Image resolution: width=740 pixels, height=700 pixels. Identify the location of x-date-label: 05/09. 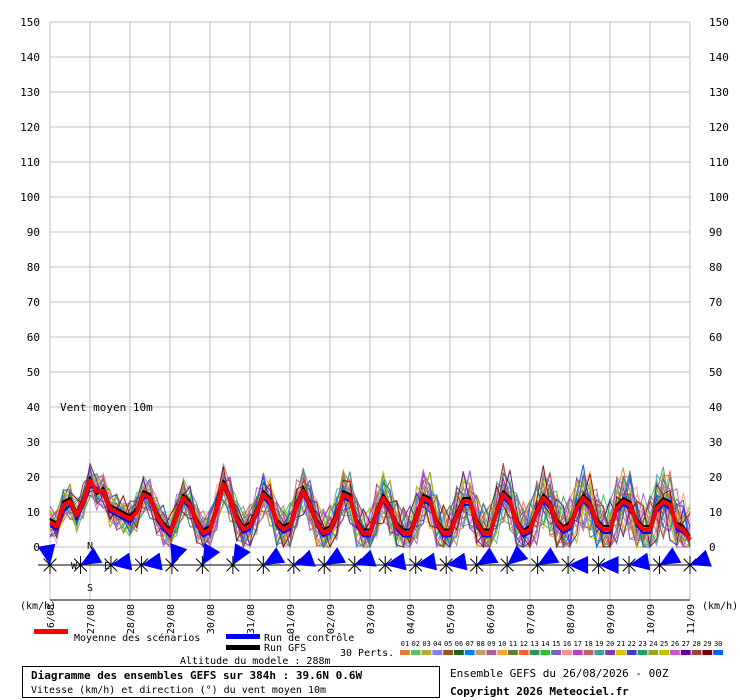
(451, 619).